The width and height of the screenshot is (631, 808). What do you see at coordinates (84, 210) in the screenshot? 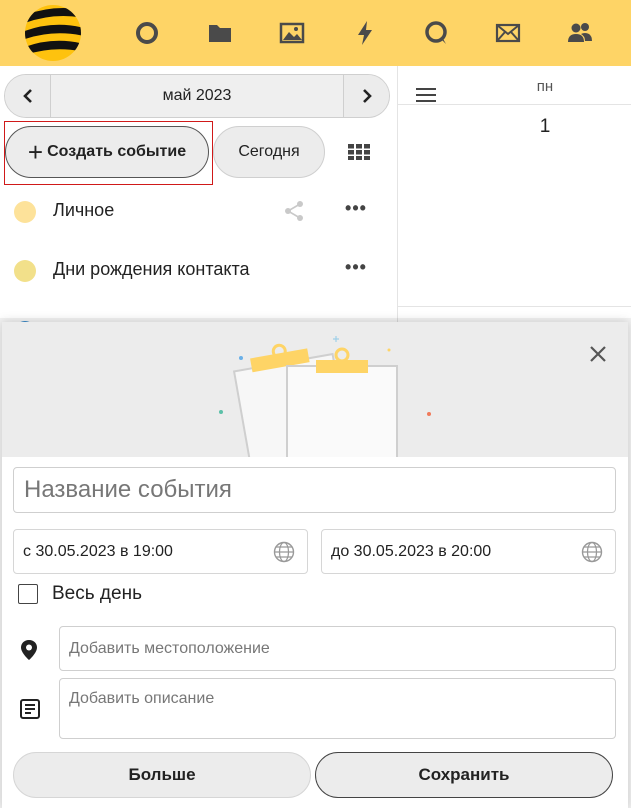
I see `calendar-item-label: Личное` at bounding box center [84, 210].